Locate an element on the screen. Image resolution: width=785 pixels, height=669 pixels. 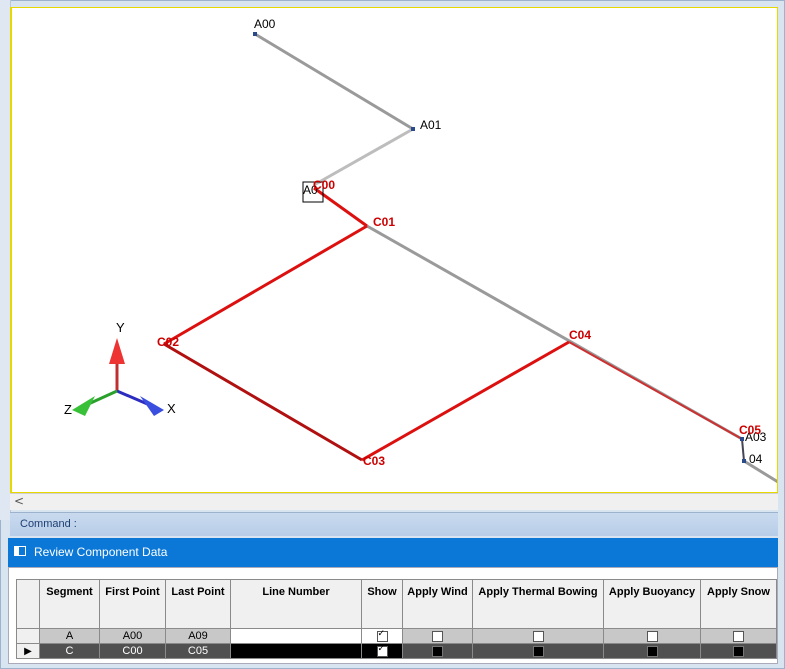
row-header is located at coordinates (28, 636).